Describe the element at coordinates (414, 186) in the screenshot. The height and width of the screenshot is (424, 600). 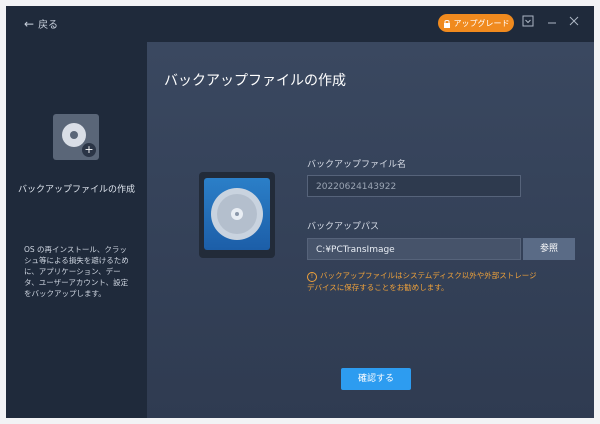
I see `filename-input: 20220624143922` at that location.